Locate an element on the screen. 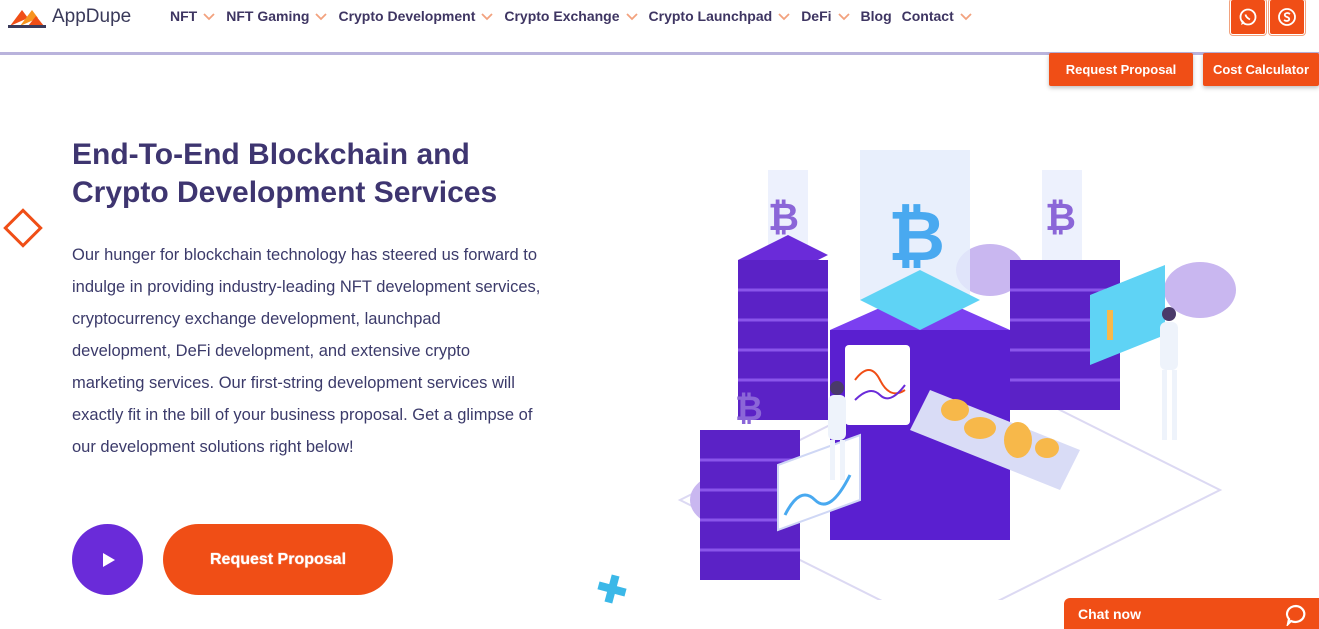 The height and width of the screenshot is (629, 1319). plus-decoration-icon is located at coordinates (612, 589).